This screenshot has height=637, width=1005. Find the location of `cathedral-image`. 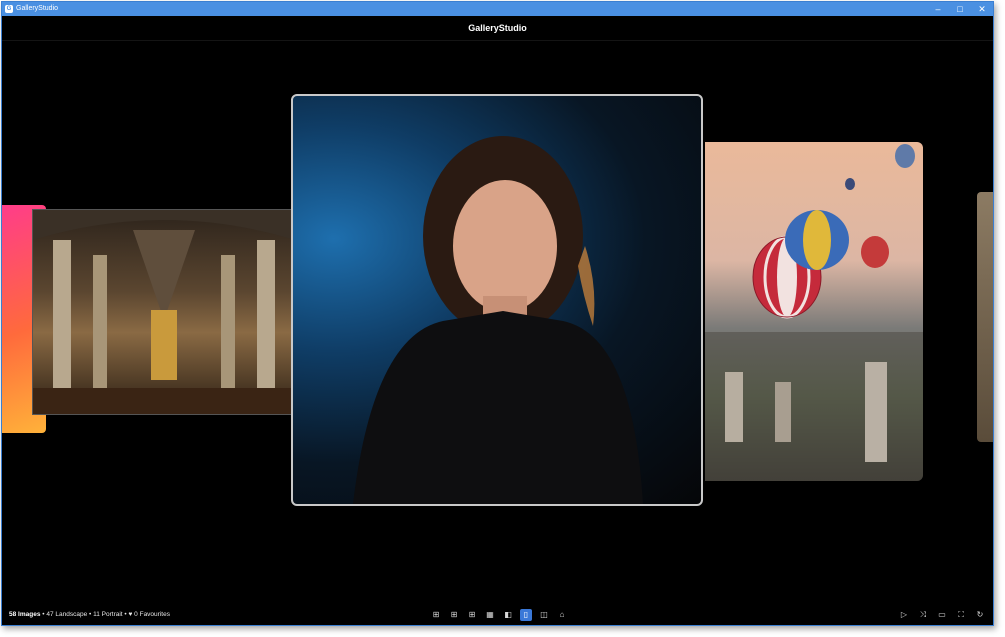

cathedral-image is located at coordinates (164, 312).